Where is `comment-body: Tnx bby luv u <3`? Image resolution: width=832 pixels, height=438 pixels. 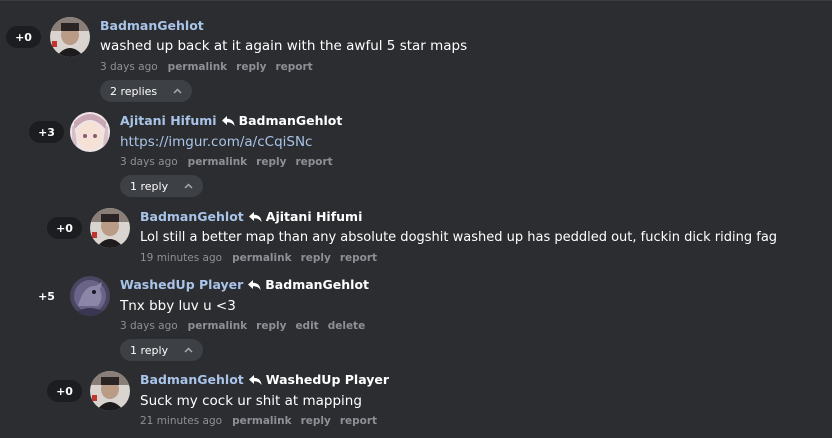
comment-body: Tnx bby luv u <3 is located at coordinates (178, 306).